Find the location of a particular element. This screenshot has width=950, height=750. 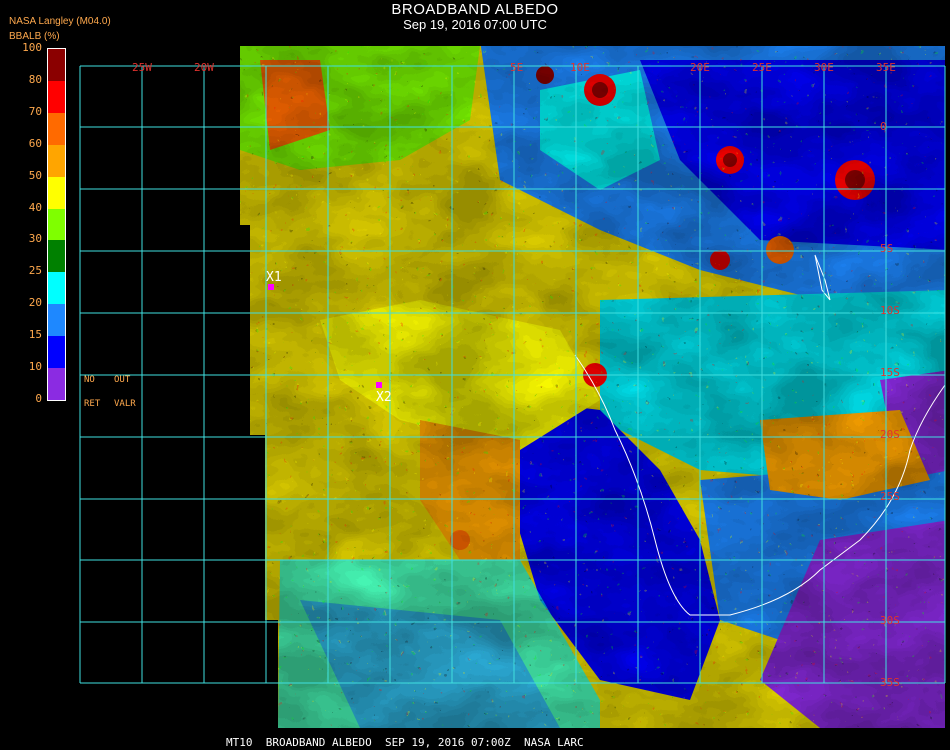

longitude-label: 25E is located at coordinates (762, 67).